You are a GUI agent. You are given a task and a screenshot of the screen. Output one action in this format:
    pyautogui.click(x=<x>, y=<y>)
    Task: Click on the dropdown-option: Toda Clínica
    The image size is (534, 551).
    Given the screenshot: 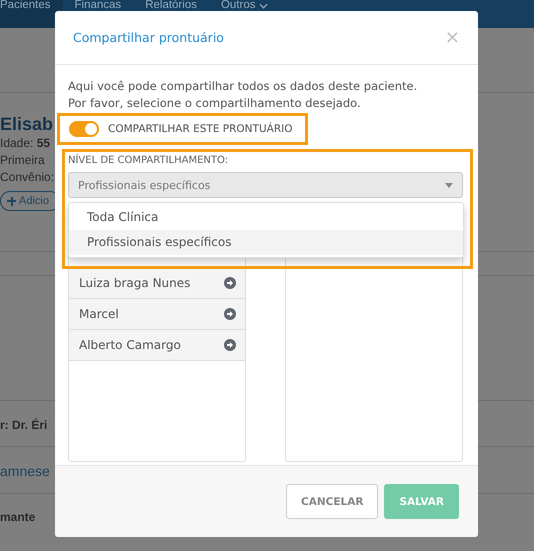 What is the action you would take?
    pyautogui.click(x=266, y=217)
    